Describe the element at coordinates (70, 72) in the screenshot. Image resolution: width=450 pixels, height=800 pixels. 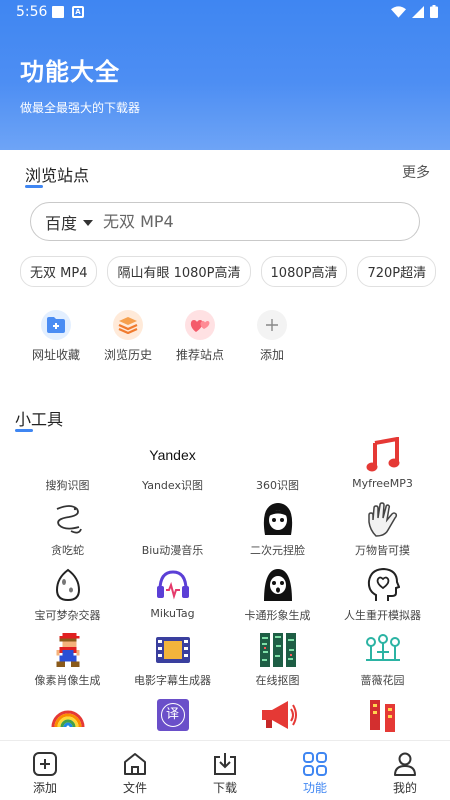
I see `page-title: 功能大全` at that location.